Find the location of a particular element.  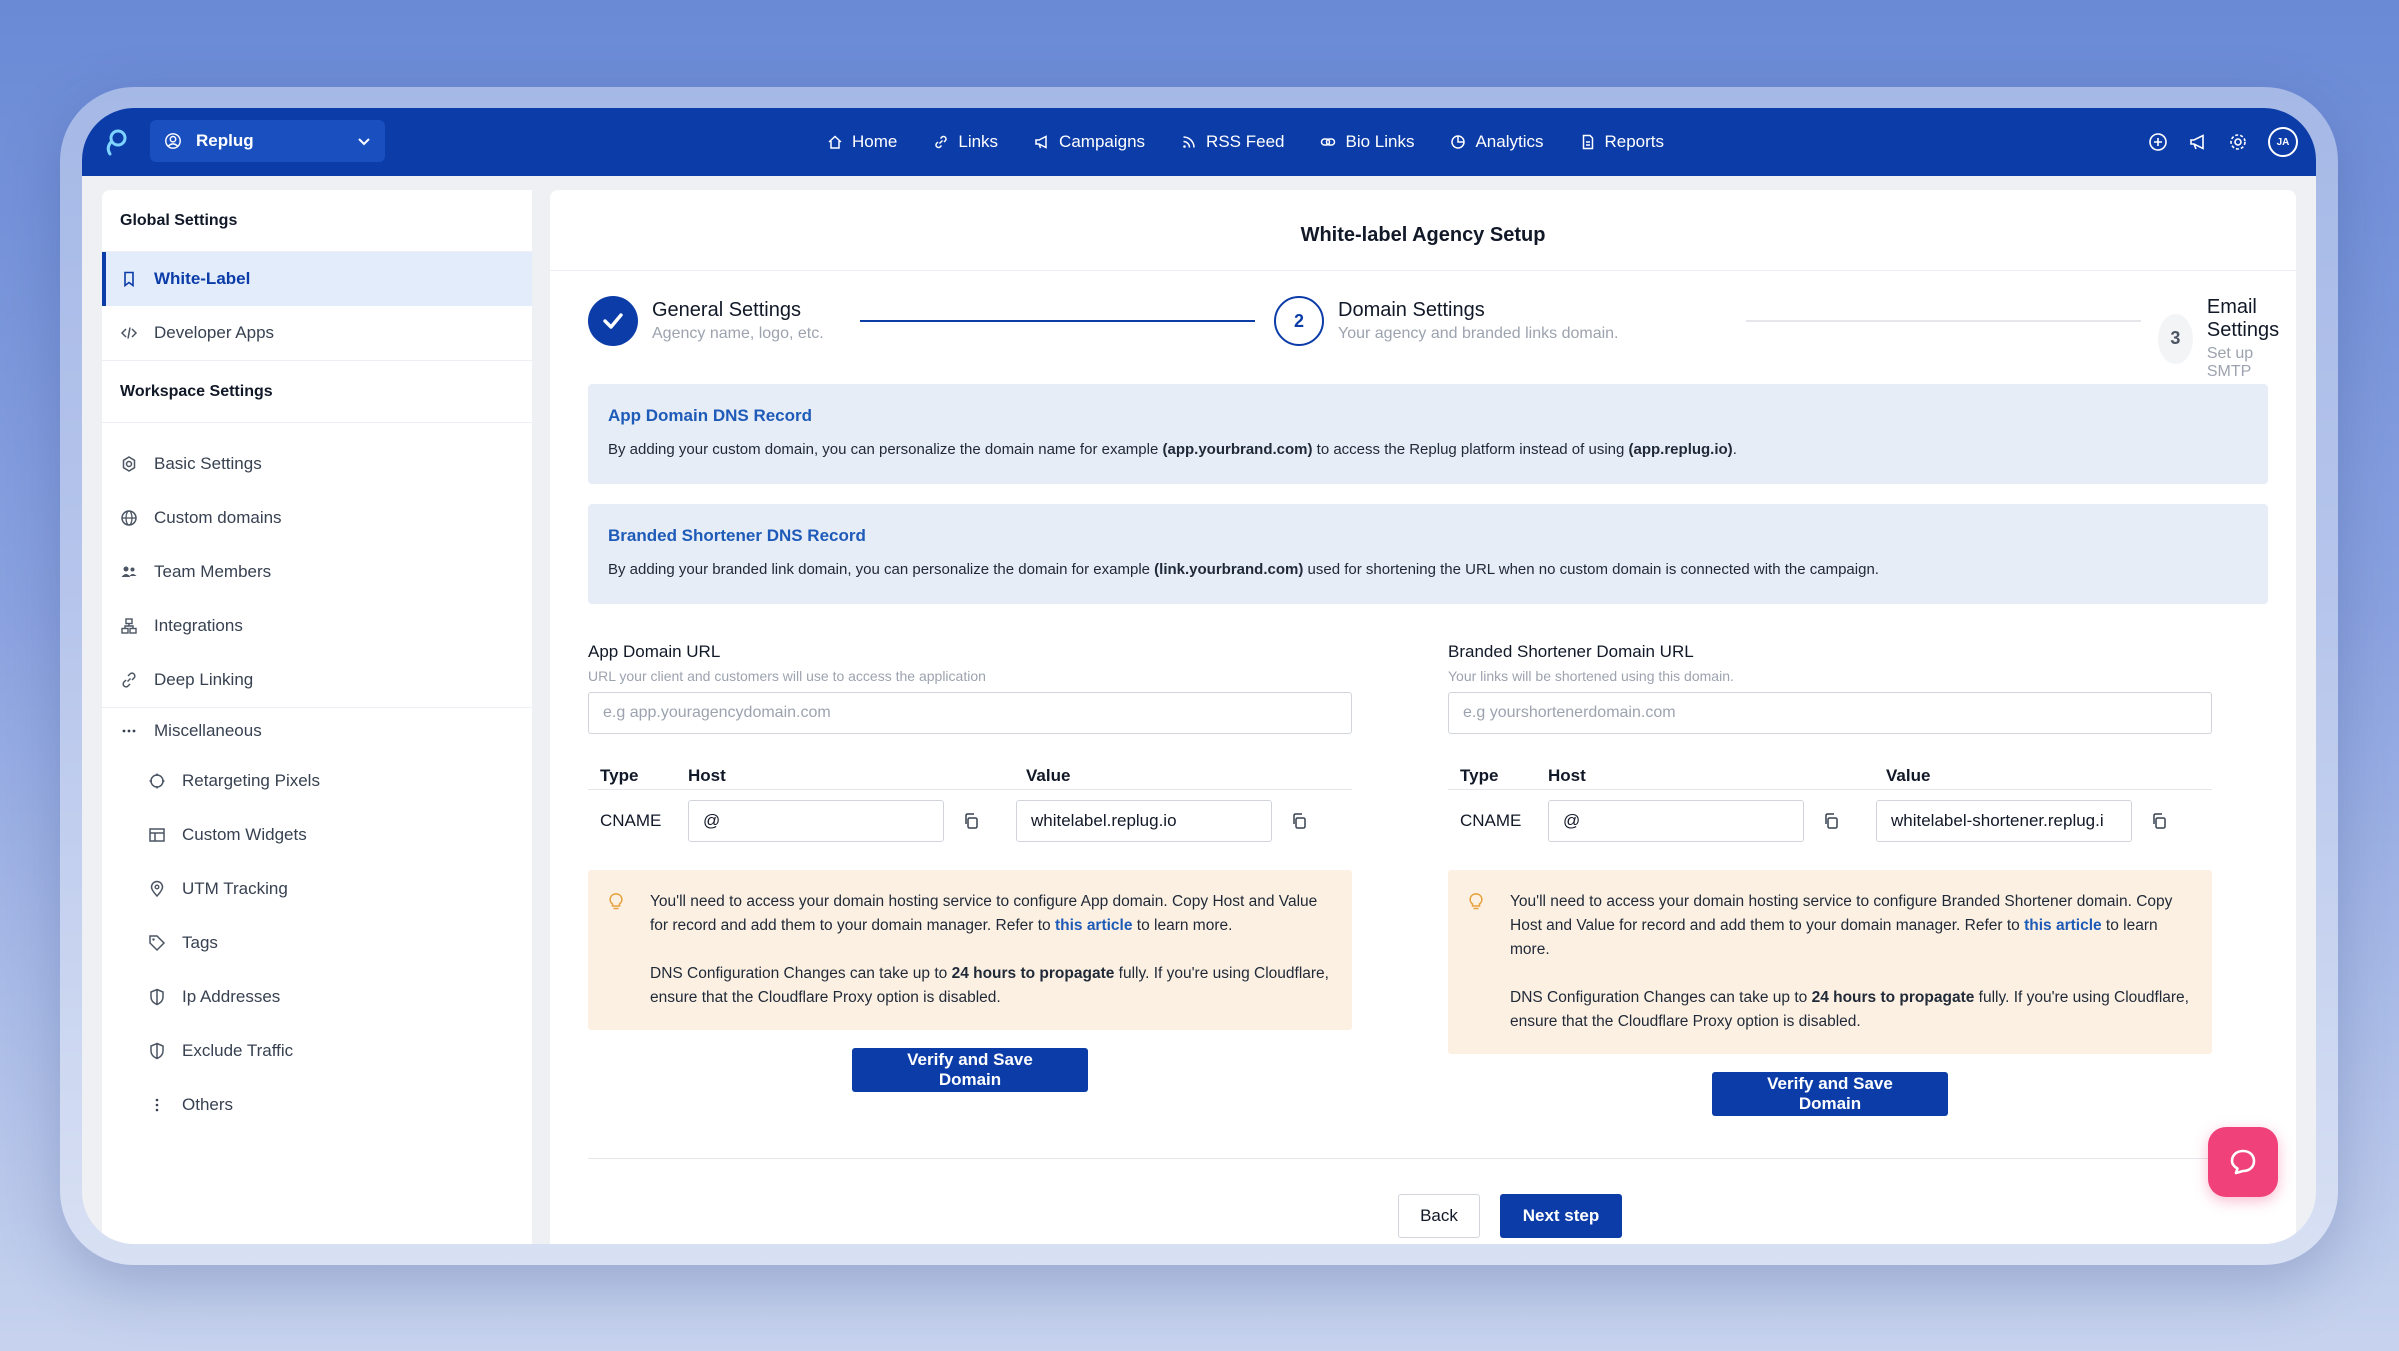

more-horizontal-icon is located at coordinates (129, 731).